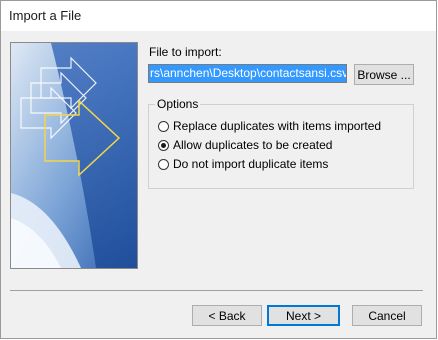  I want to click on file-to-import-label: File to import:, so click(185, 52).